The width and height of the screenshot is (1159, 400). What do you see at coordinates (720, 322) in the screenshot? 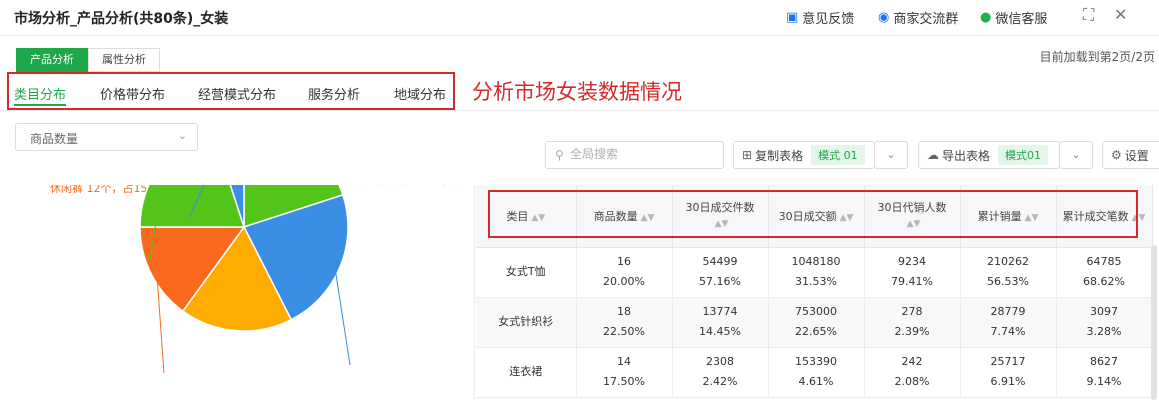
I see `cell-value: 13774 14.45%` at bounding box center [720, 322].